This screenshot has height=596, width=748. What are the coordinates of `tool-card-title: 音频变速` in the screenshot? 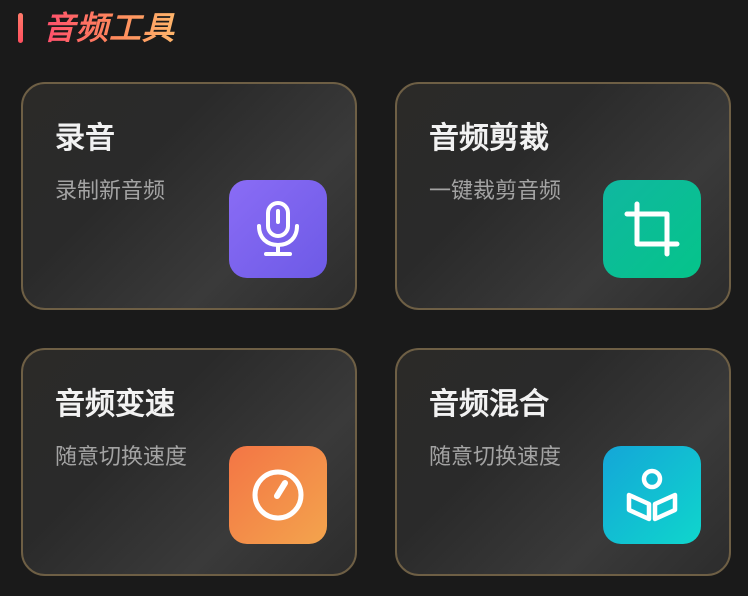 It's located at (115, 404).